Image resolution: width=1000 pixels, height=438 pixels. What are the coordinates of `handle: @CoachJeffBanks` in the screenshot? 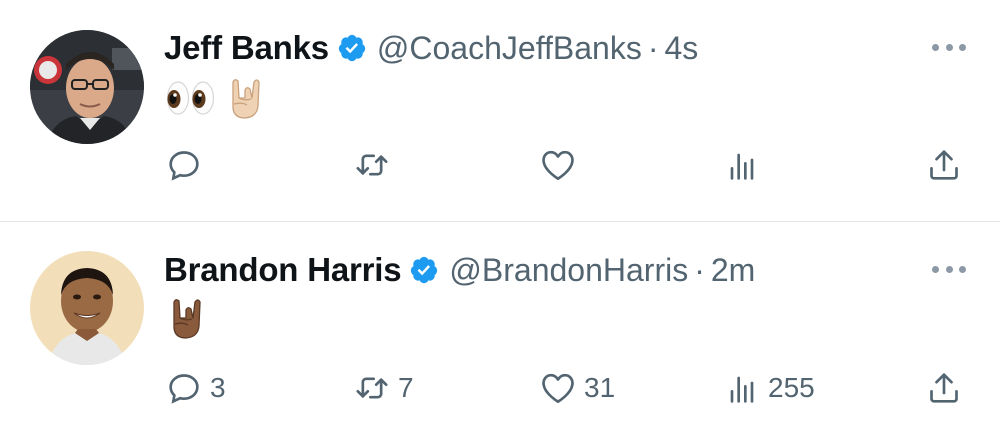 It's located at (509, 48).